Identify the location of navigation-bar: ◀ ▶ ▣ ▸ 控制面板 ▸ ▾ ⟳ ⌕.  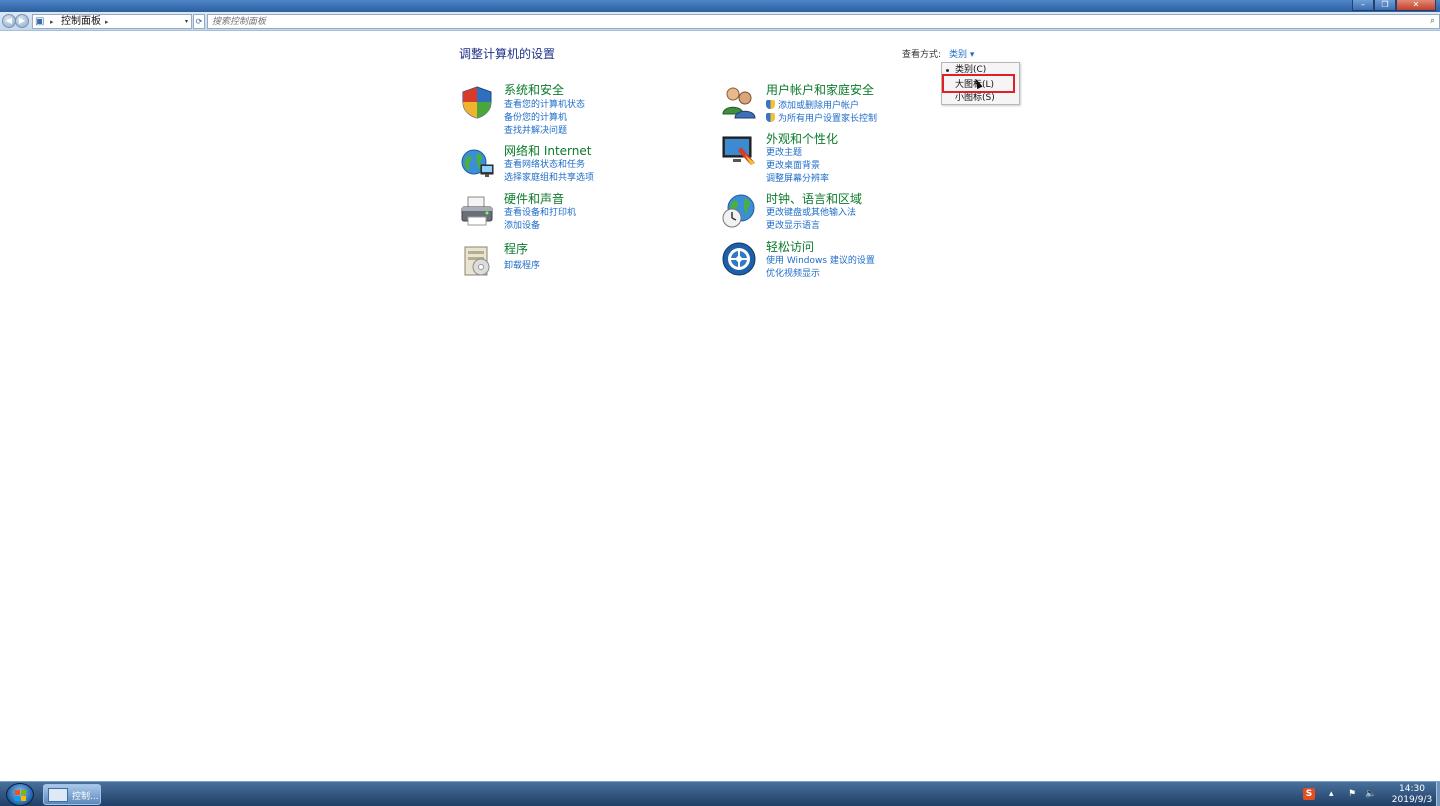
(720, 21).